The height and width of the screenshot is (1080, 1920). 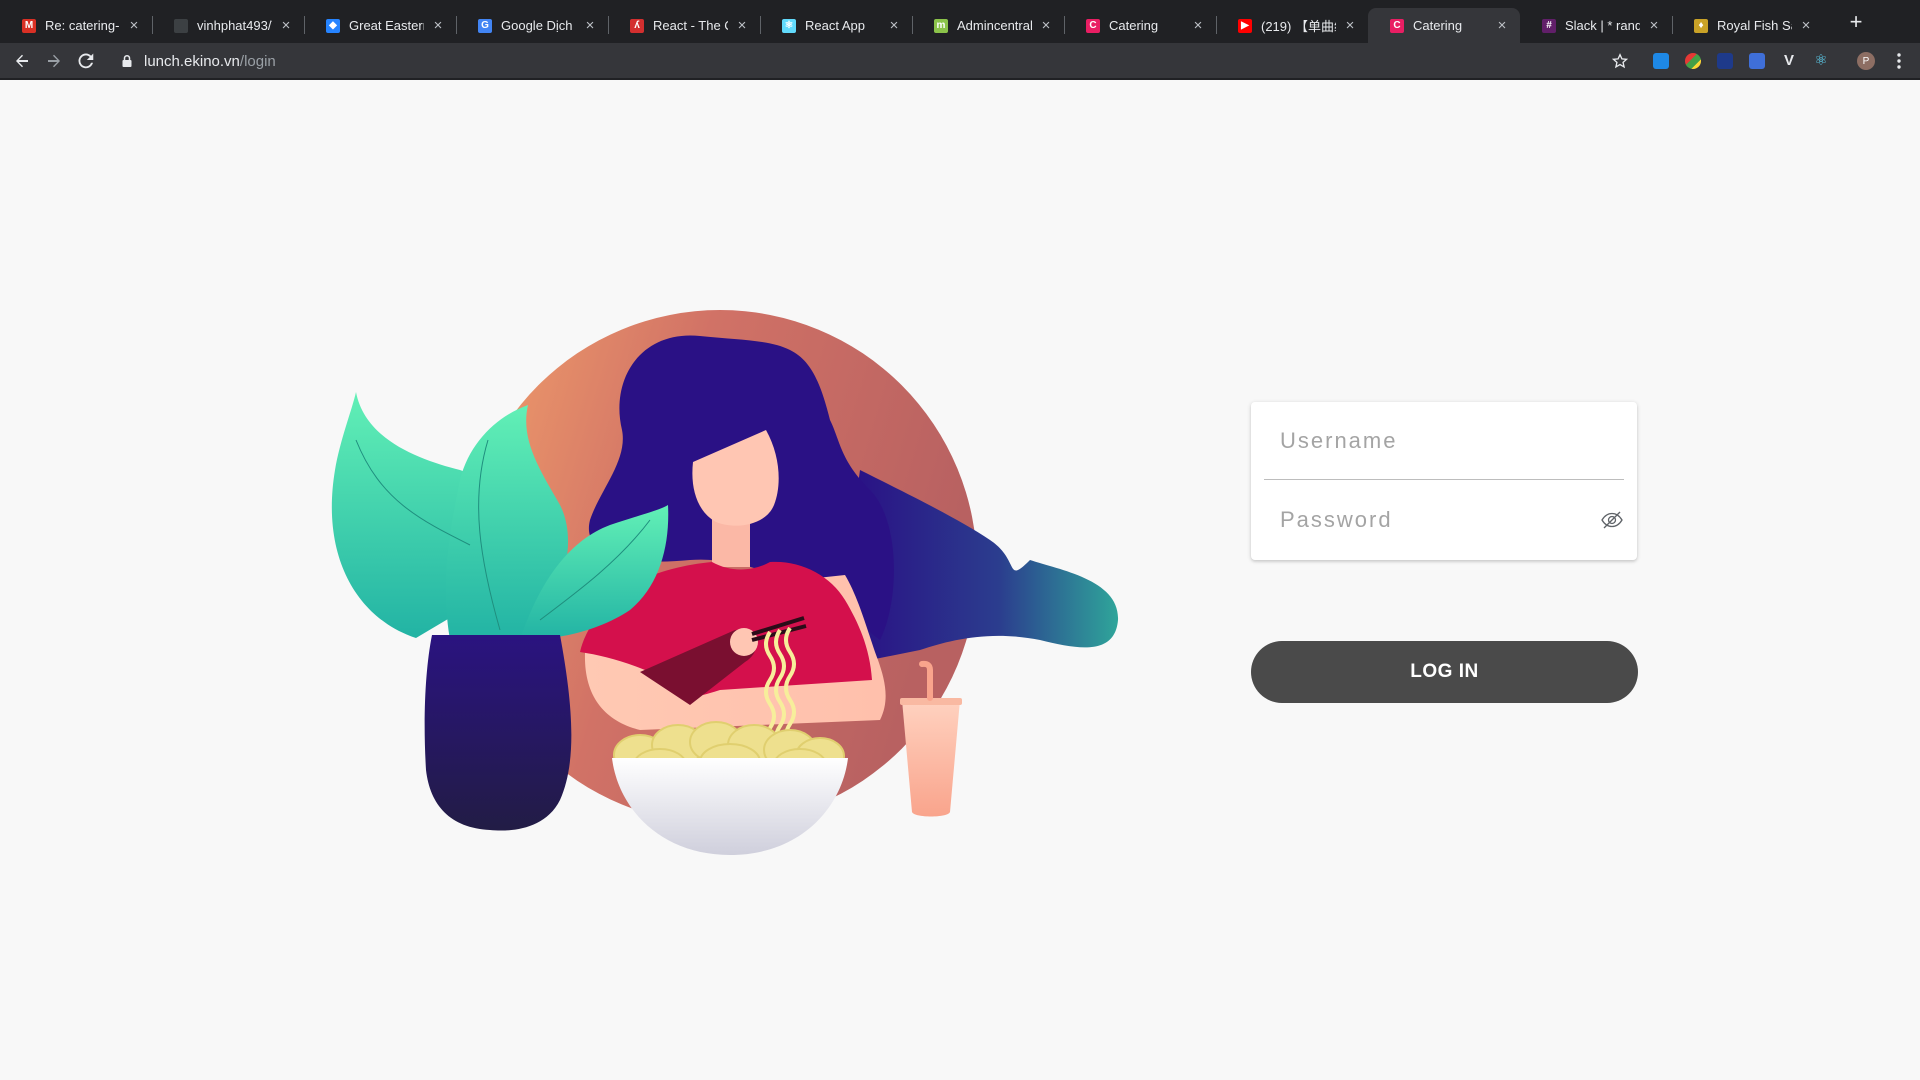 What do you see at coordinates (1612, 520) in the screenshot?
I see `eye-slash-icon` at bounding box center [1612, 520].